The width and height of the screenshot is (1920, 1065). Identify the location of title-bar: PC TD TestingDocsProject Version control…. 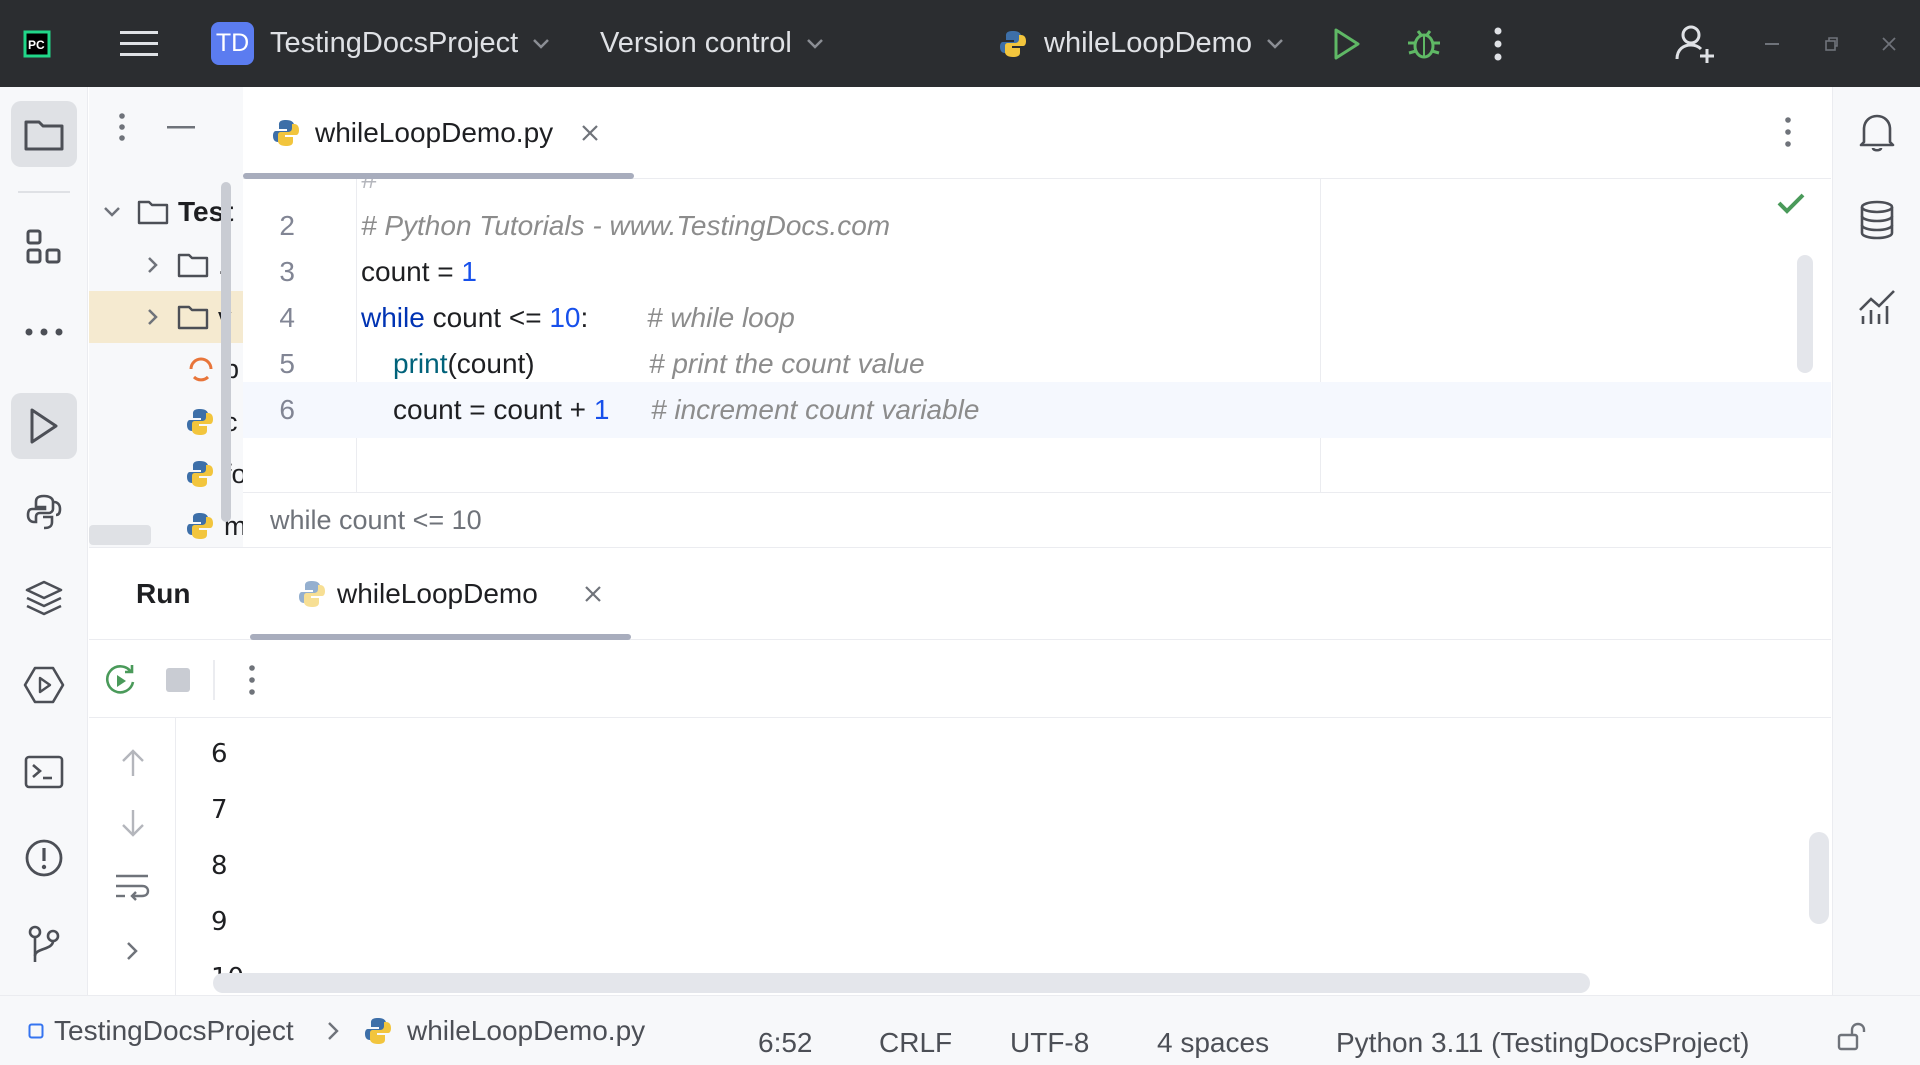
(960, 43).